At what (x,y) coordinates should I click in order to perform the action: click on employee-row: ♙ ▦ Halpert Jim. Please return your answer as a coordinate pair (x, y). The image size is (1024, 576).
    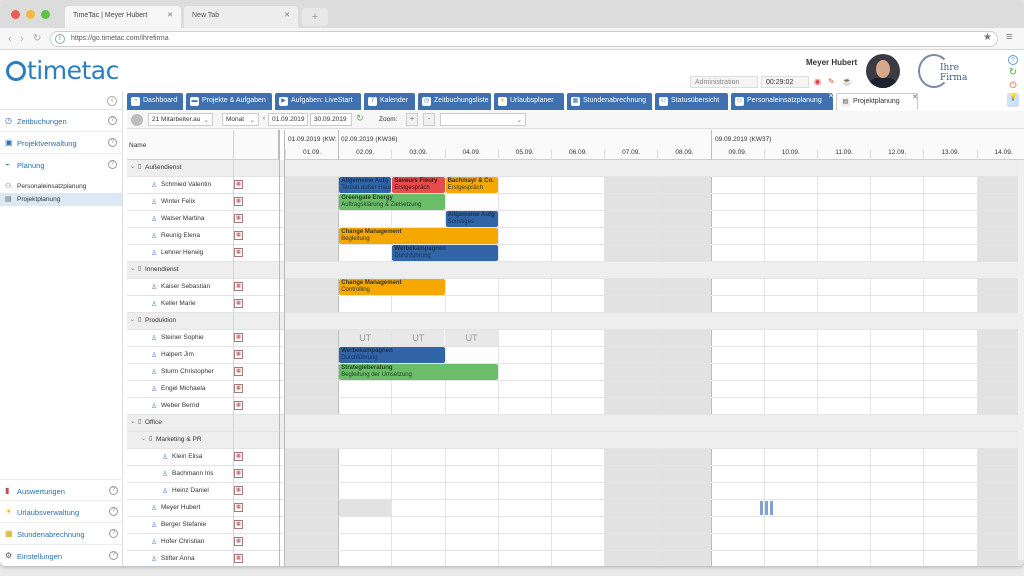
    Looking at the image, I should click on (575, 355).